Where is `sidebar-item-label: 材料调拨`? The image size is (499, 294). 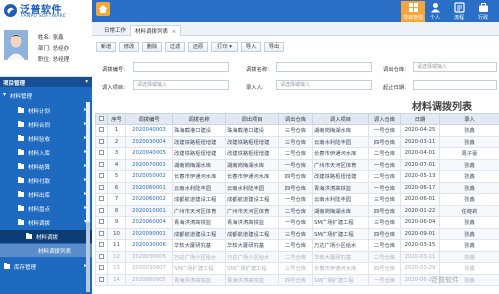 sidebar-item-label: 材料调拨 is located at coordinates (39, 224).